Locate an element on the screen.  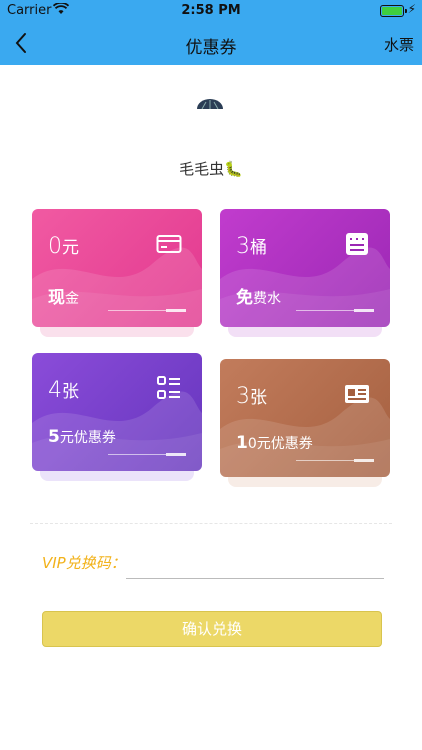
vip-code-input is located at coordinates (255, 563).